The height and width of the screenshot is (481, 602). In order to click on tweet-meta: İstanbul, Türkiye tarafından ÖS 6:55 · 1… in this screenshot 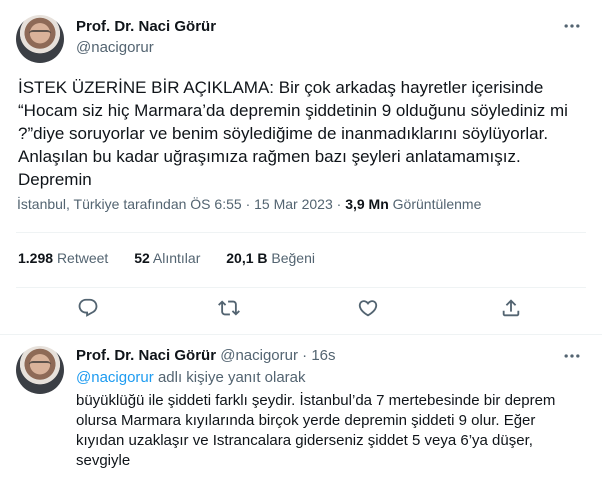, I will do `click(249, 204)`.